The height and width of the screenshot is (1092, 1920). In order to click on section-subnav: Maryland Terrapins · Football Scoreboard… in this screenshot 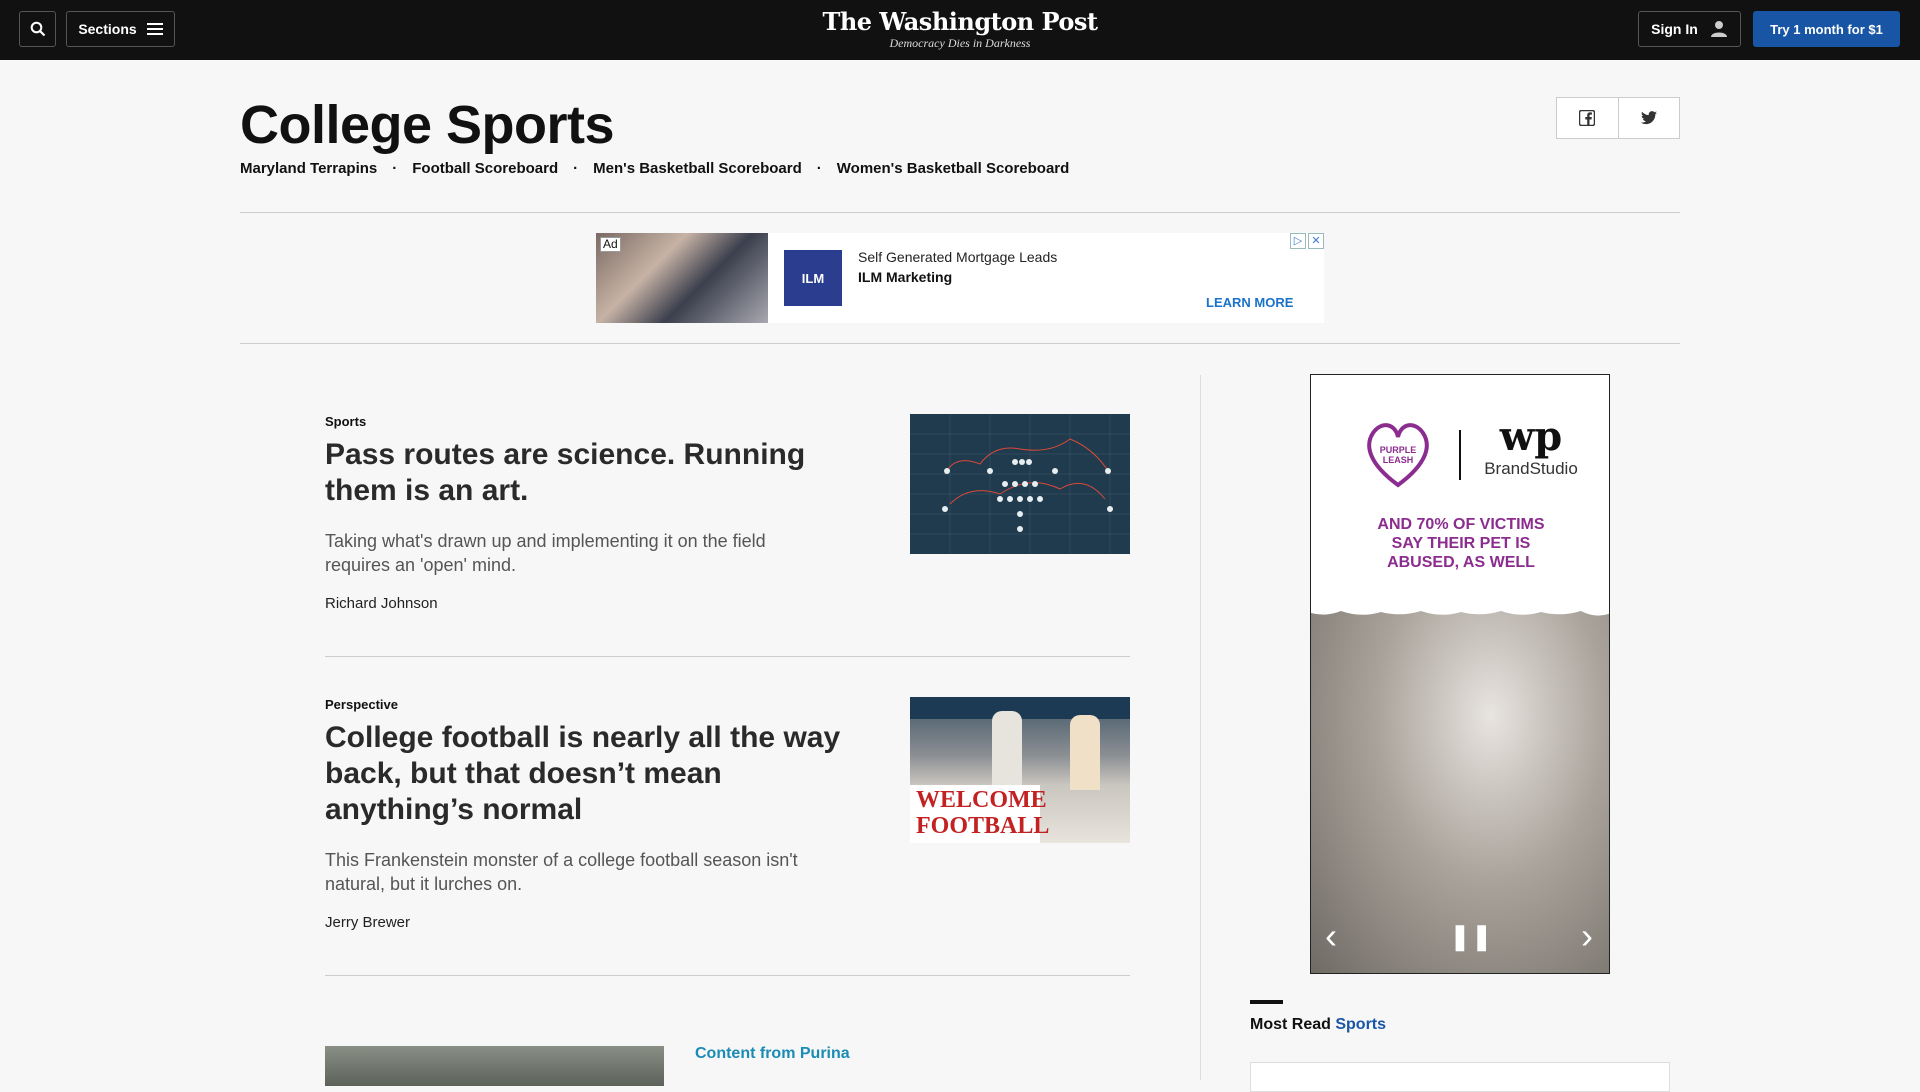, I will do `click(654, 168)`.